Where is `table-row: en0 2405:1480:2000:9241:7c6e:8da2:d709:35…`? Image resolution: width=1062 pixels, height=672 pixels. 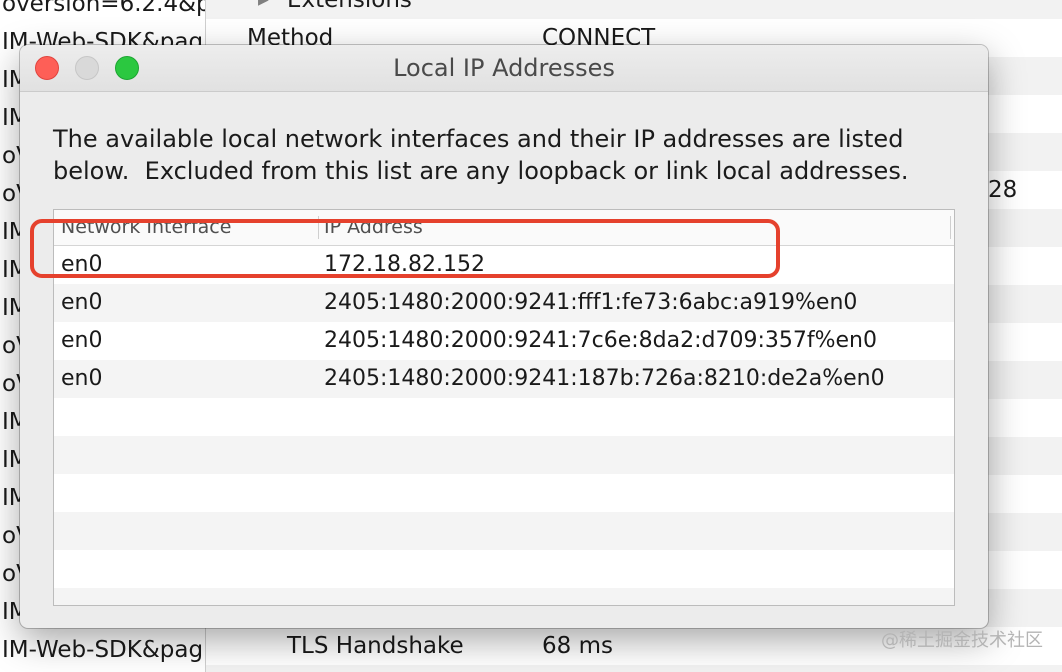 table-row: en0 2405:1480:2000:9241:7c6e:8da2:d709:35… is located at coordinates (504, 341).